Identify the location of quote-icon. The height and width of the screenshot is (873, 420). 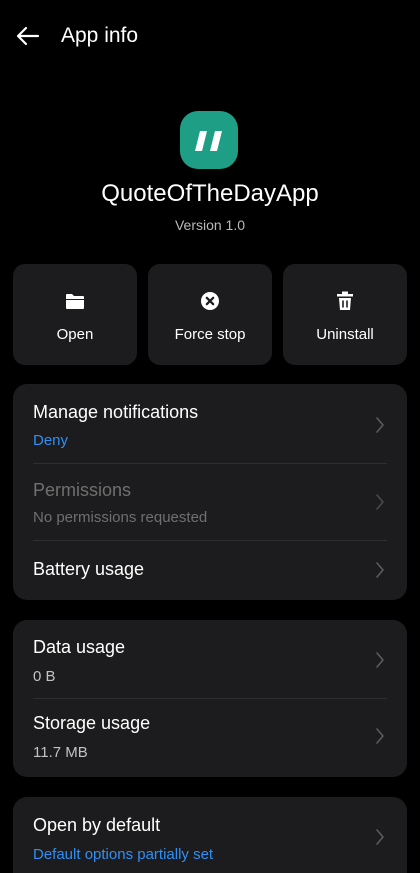
(208, 141).